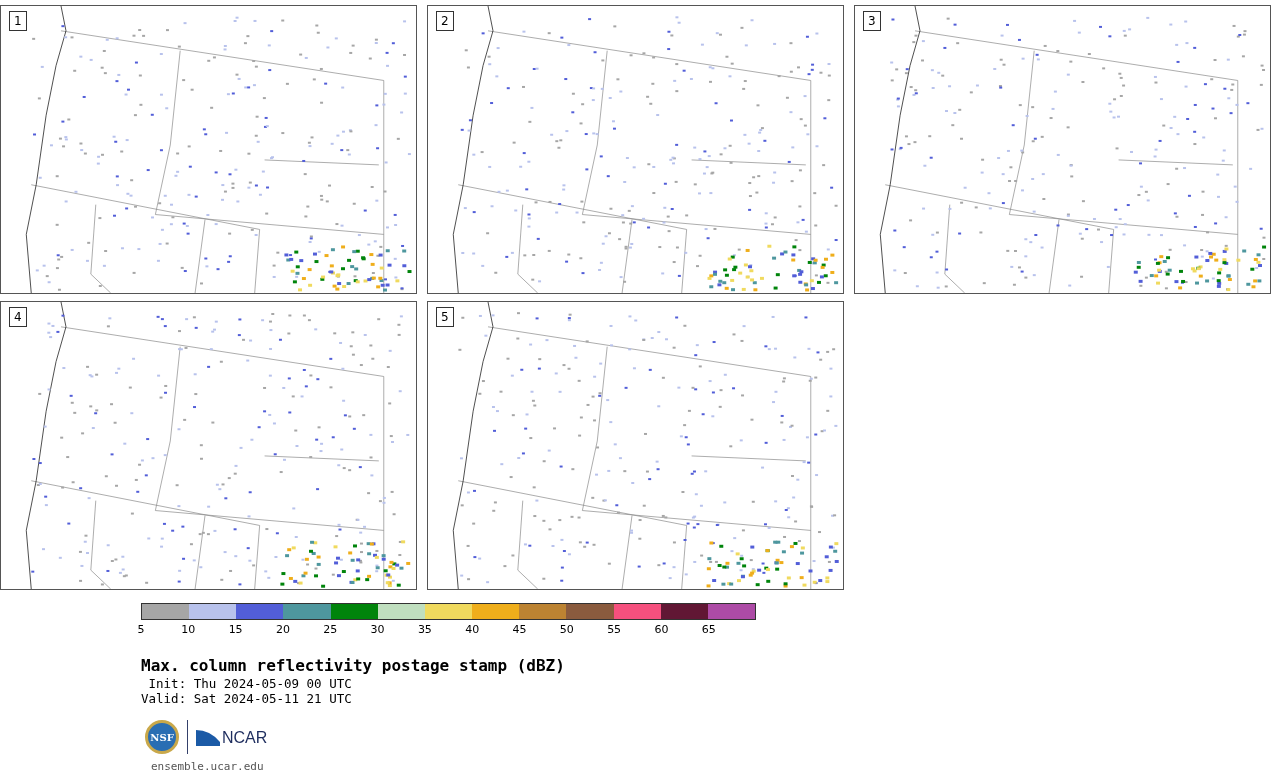 The image size is (1280, 773). I want to click on tick-label: 50, so click(566, 629).